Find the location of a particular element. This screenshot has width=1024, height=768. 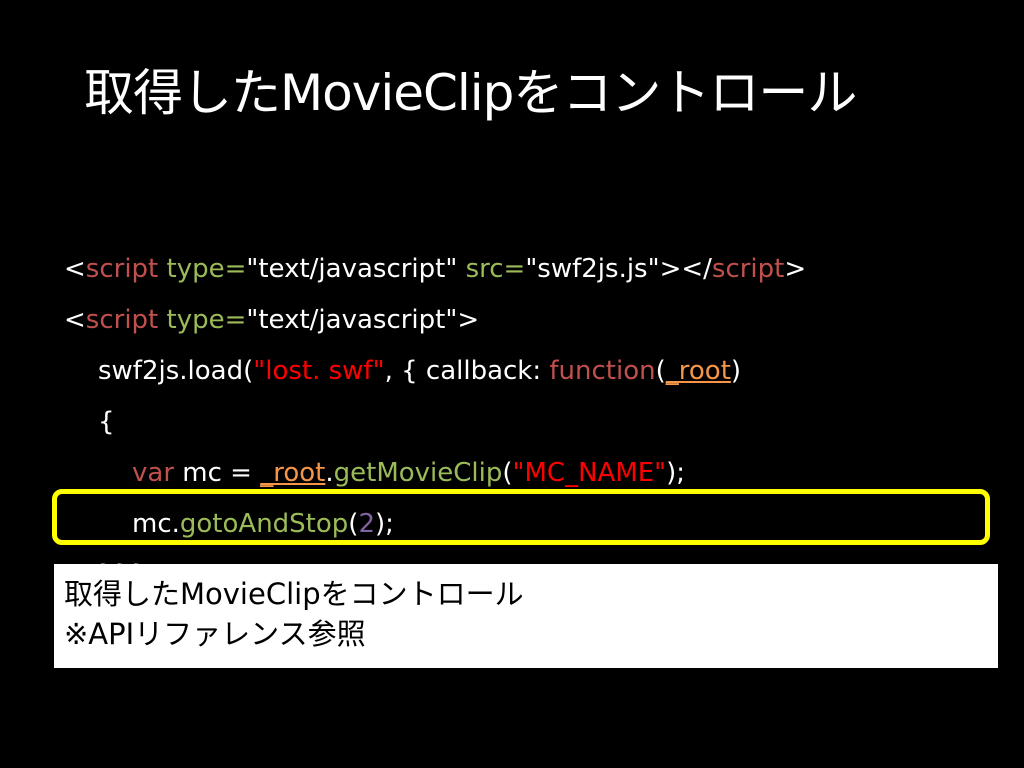

code-token-value: "swf2js.js" is located at coordinates (592, 269).